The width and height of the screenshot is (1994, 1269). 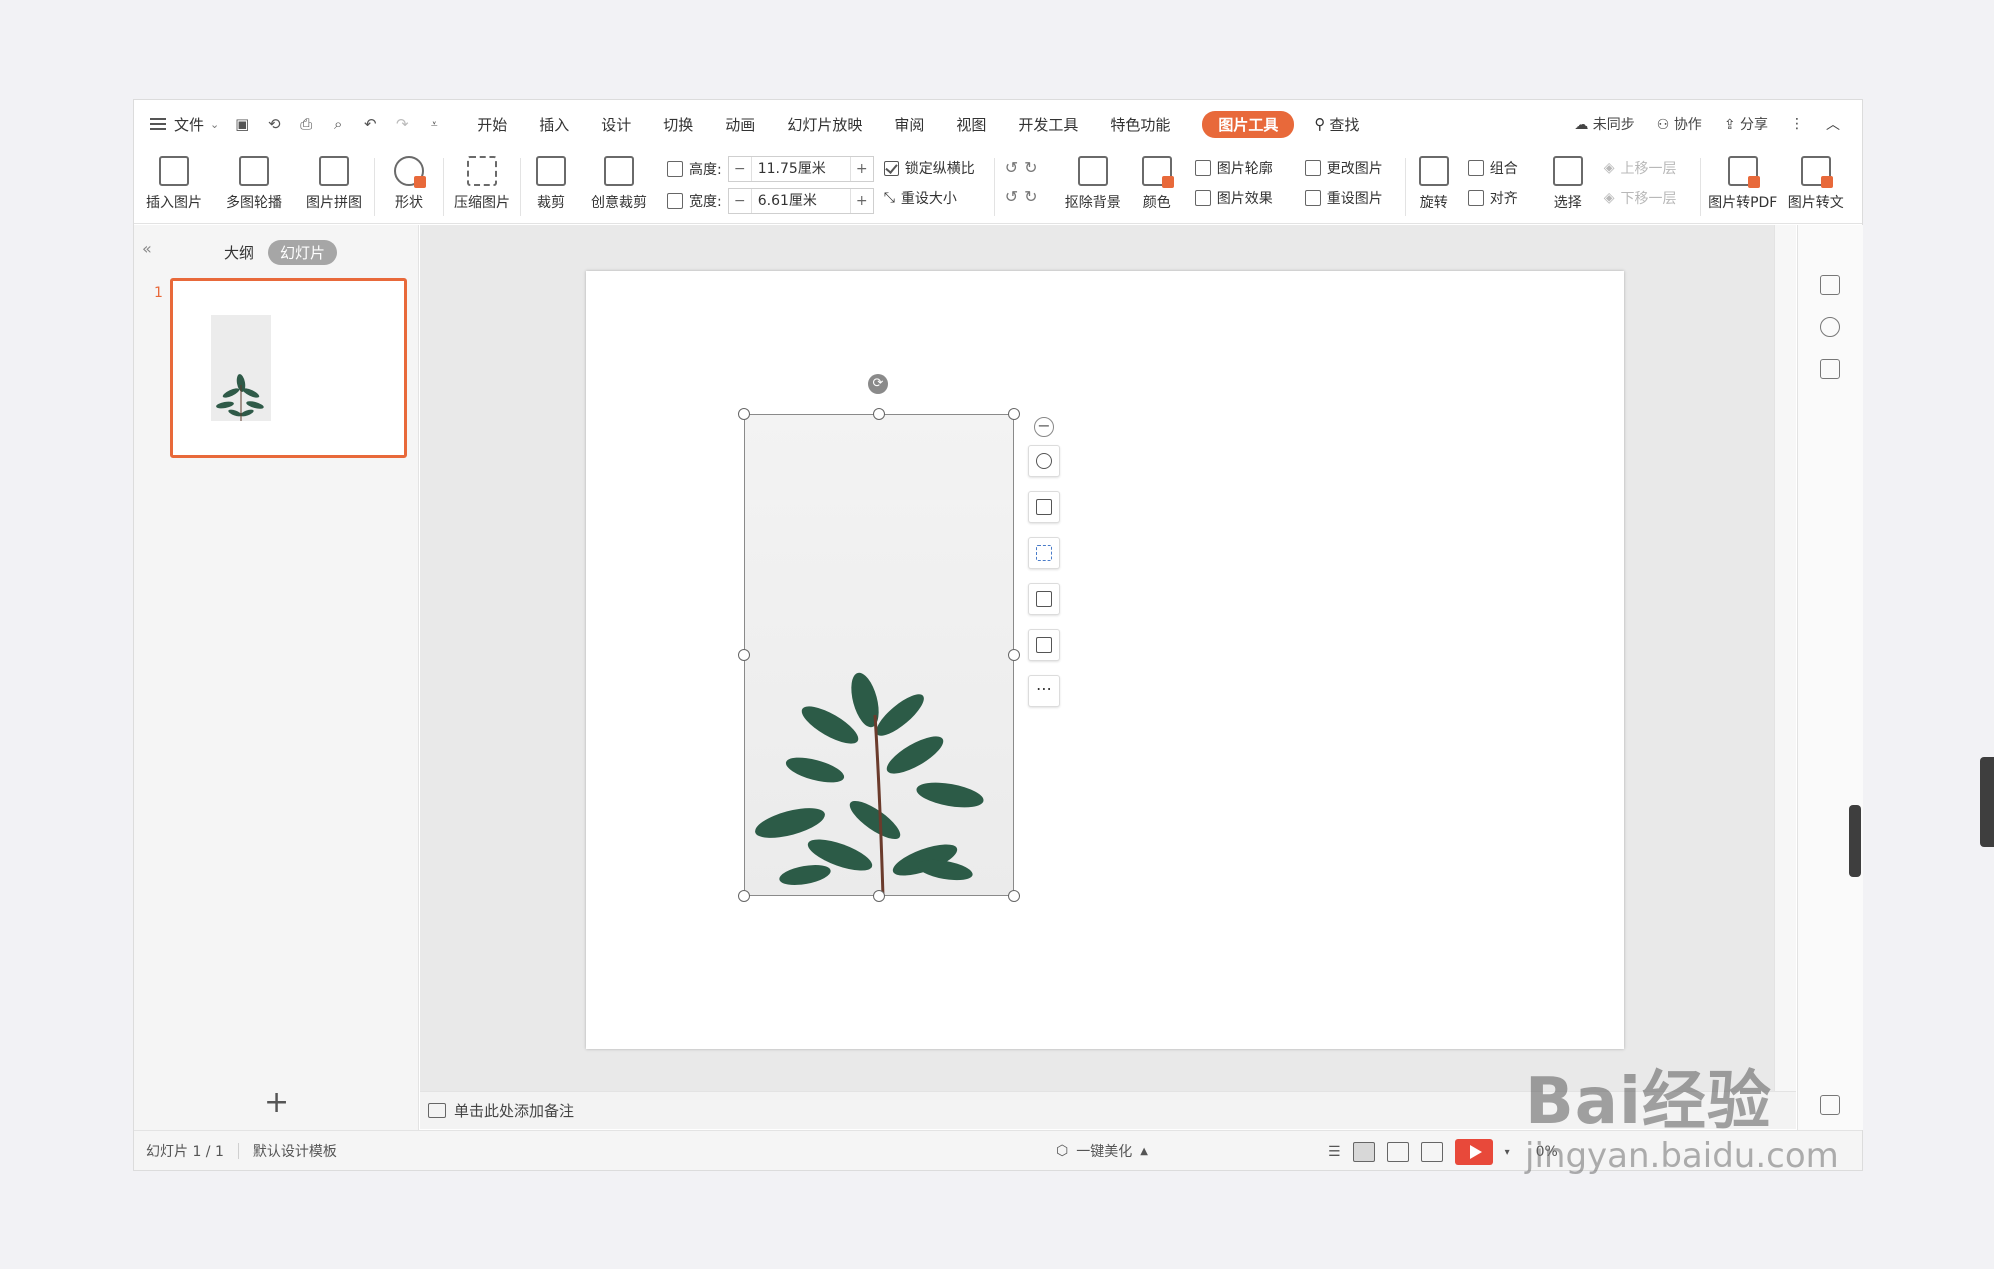 I want to click on more-options-icon: ⋯, so click(x=1044, y=691).